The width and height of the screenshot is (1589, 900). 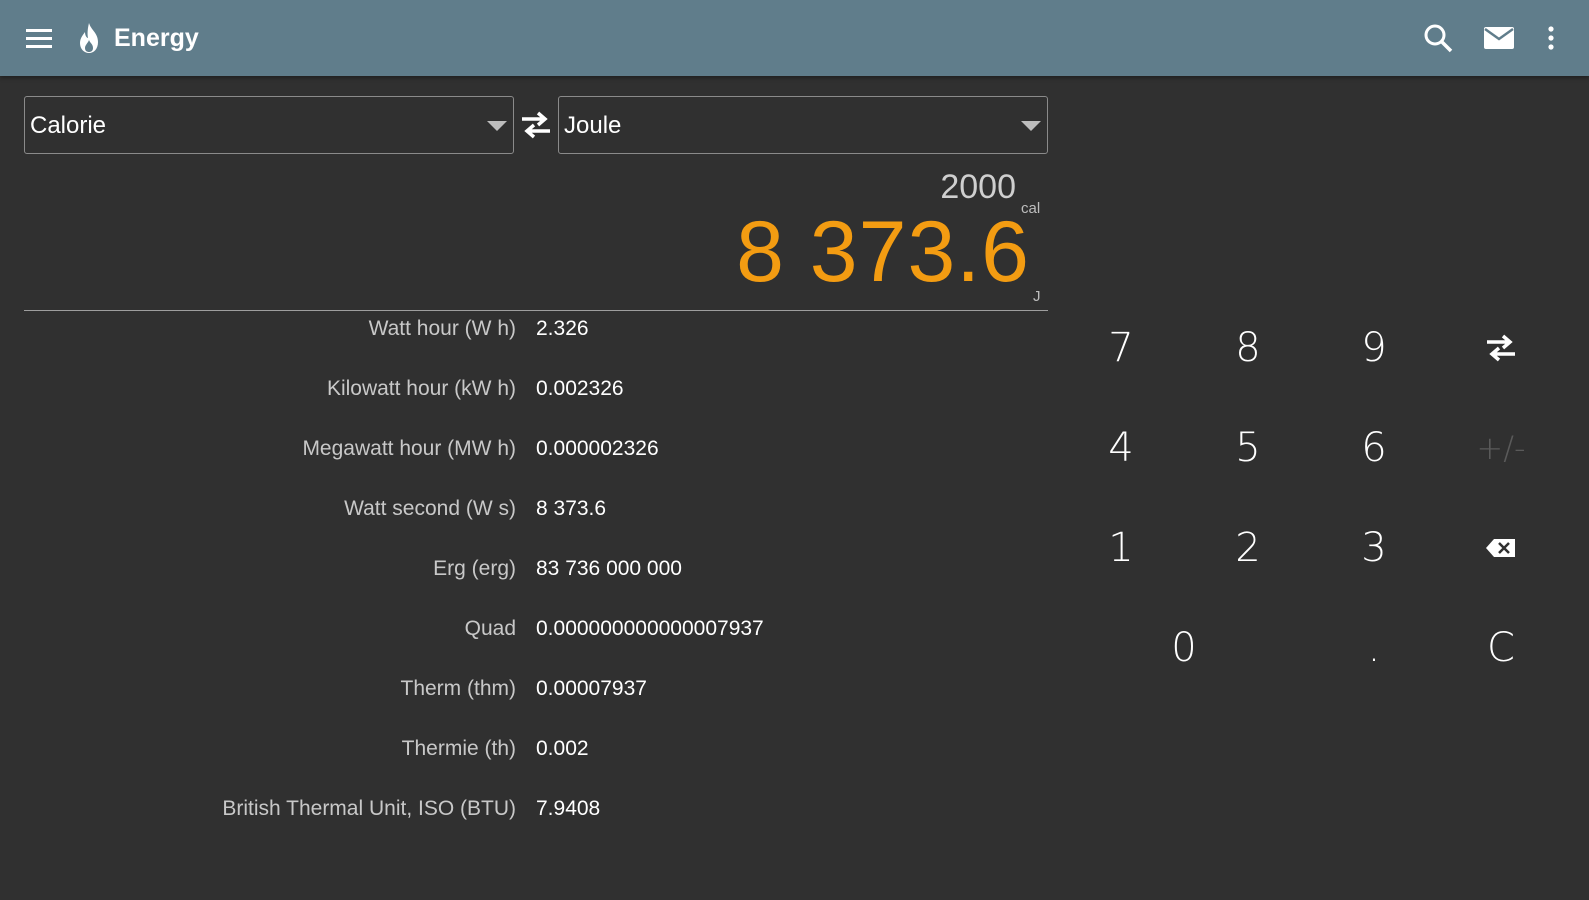 What do you see at coordinates (1501, 448) in the screenshot?
I see `plus-minus-key: +/-` at bounding box center [1501, 448].